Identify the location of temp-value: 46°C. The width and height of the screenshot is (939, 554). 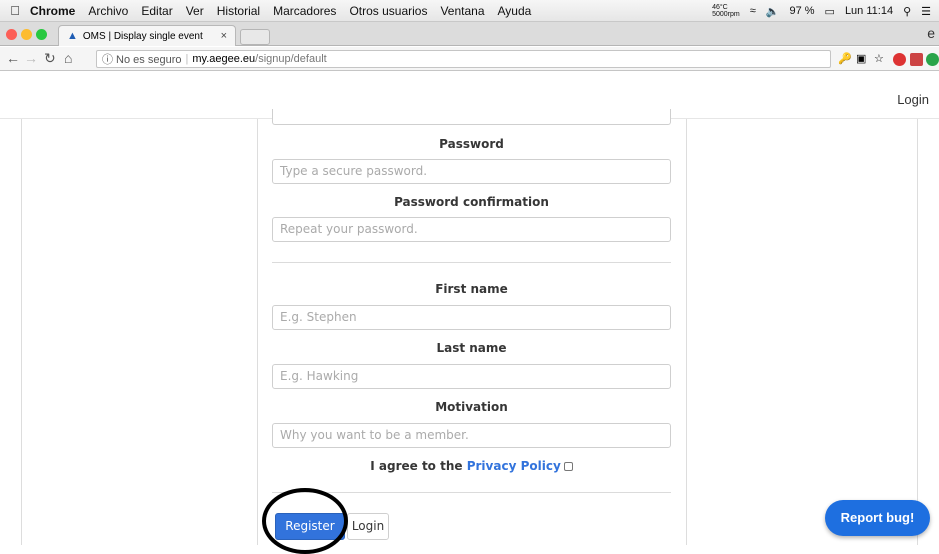
(720, 7).